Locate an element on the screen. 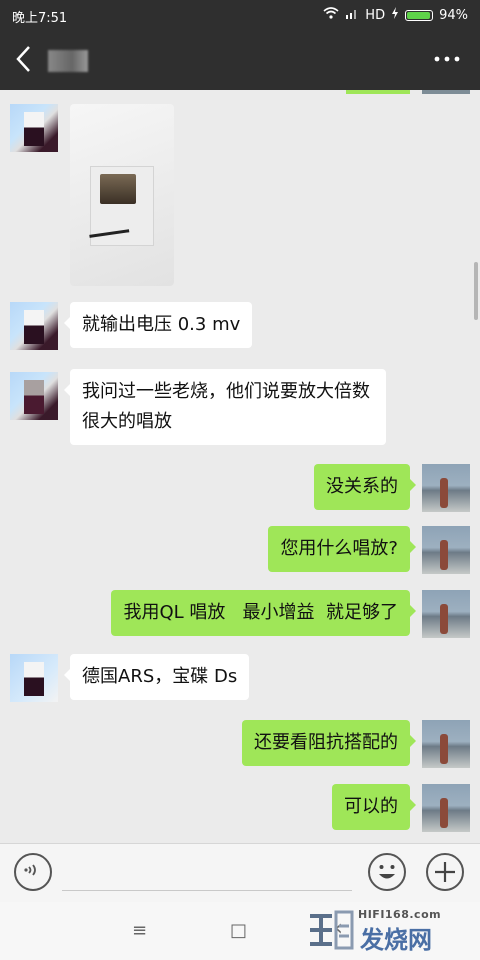 This screenshot has height=960, width=480. more-dots-icon is located at coordinates (447, 62).